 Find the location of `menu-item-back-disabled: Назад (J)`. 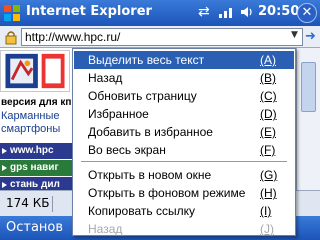

menu-item-back-disabled: Назад (J) is located at coordinates (184, 229).